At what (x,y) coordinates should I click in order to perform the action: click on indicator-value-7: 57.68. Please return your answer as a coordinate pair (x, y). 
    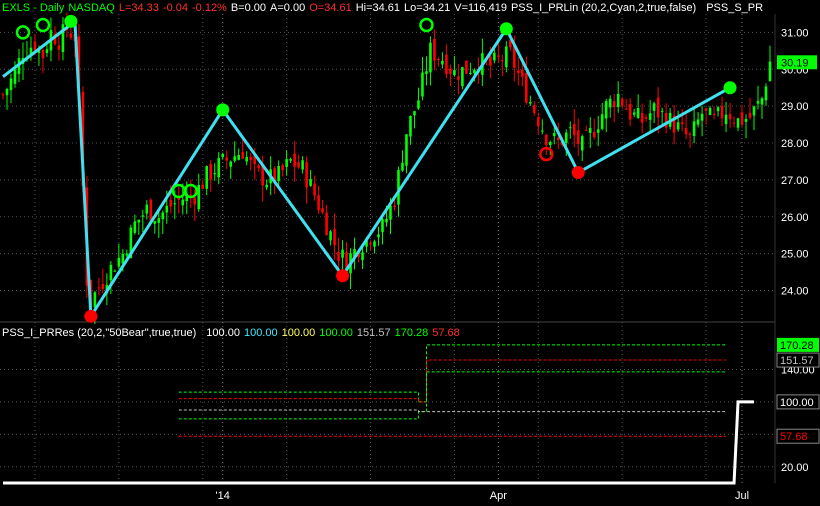
    Looking at the image, I should click on (446, 333).